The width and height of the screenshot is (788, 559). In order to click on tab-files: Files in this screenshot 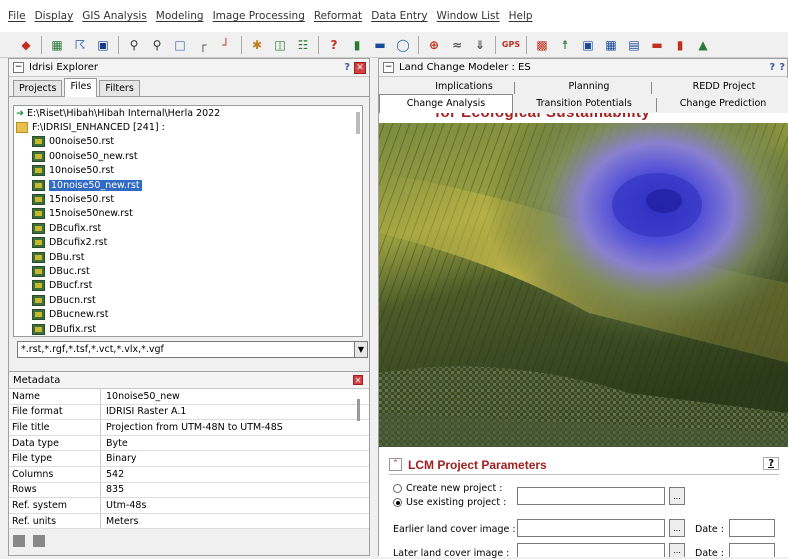, I will do `click(81, 87)`.